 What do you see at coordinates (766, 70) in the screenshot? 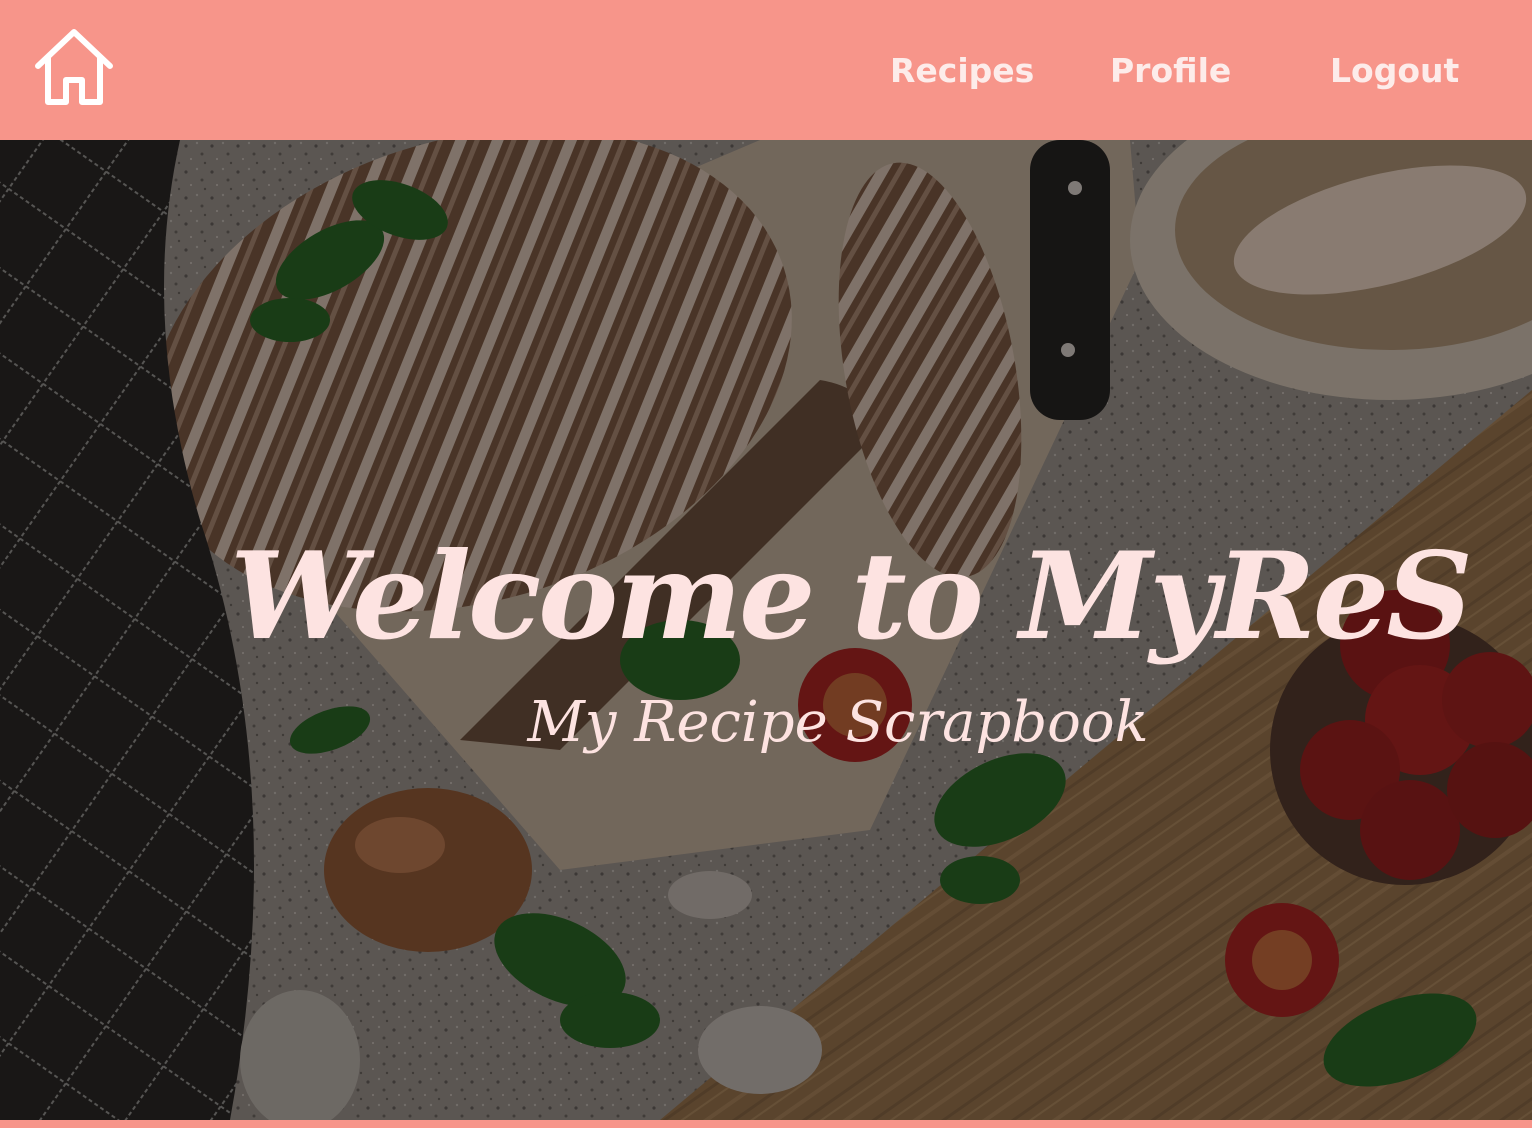
I see `top-navigation-bar: Recipes Profile Logout` at bounding box center [766, 70].